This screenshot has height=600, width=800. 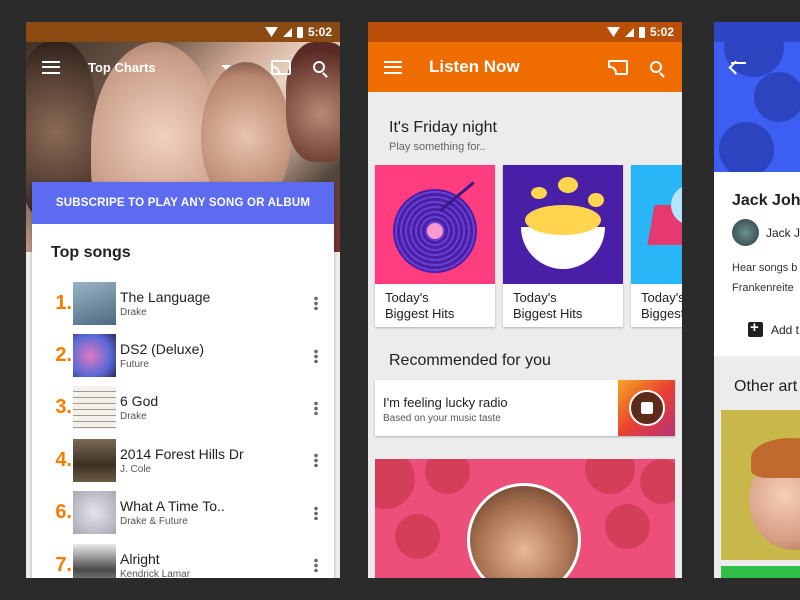 What do you see at coordinates (182, 453) in the screenshot?
I see `song-title: 2014 Forest Hills Dr` at bounding box center [182, 453].